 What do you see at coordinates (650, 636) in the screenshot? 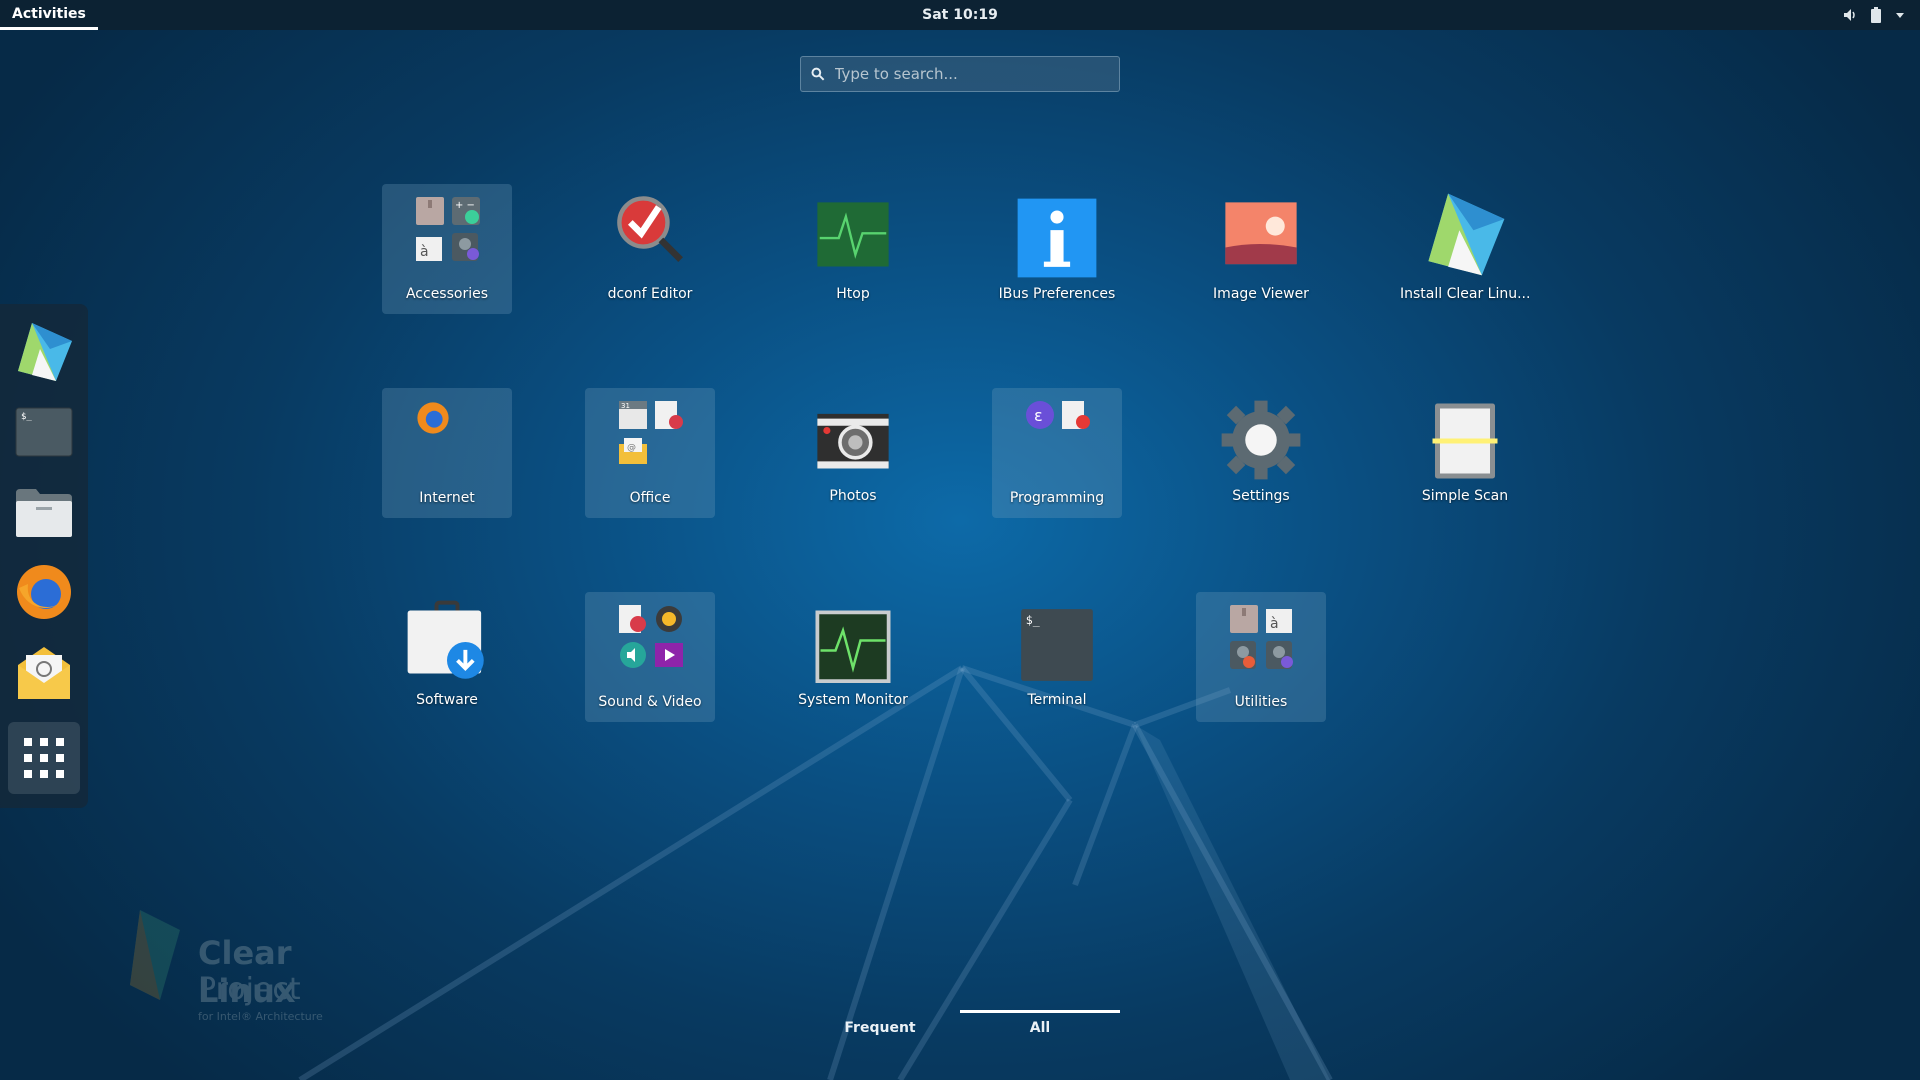
I see `sound-video-folder-icon` at bounding box center [650, 636].